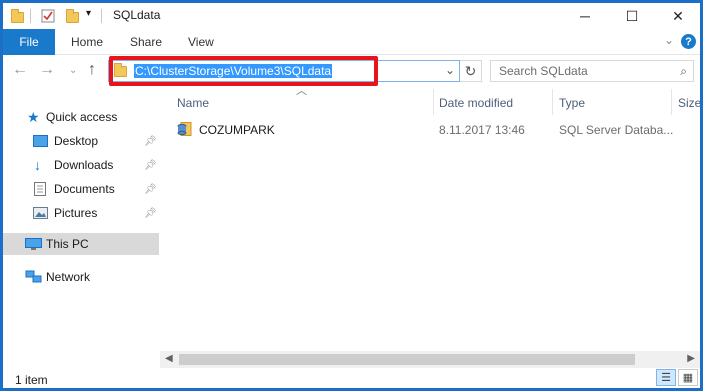 Image resolution: width=703 pixels, height=391 pixels. Describe the element at coordinates (476, 103) in the screenshot. I see `column-header-date-modified: Date modified` at that location.